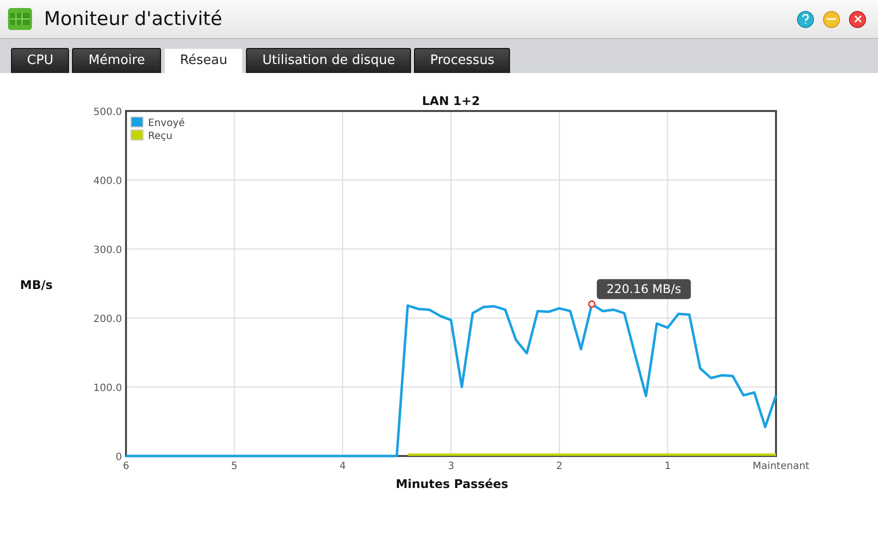 The height and width of the screenshot is (559, 878). Describe the element at coordinates (451, 101) in the screenshot. I see `chart-title: LAN 1+2` at that location.